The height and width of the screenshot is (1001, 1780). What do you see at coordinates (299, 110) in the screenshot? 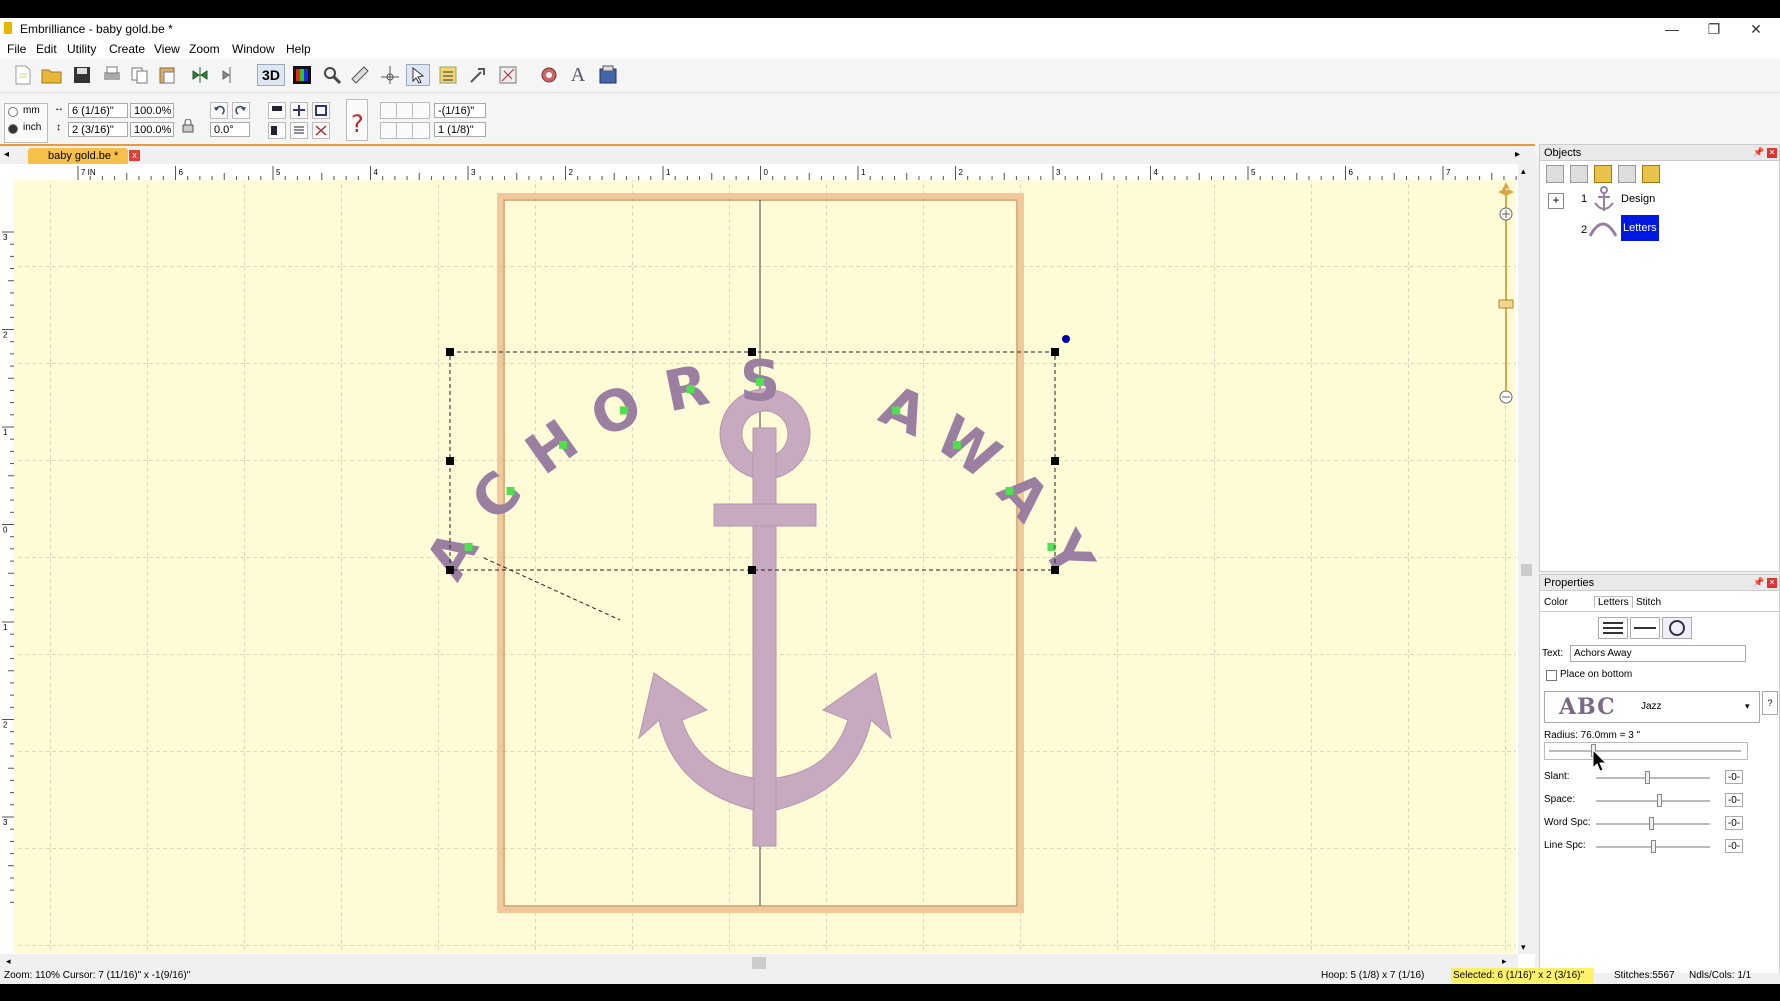
I see `center-icon` at bounding box center [299, 110].